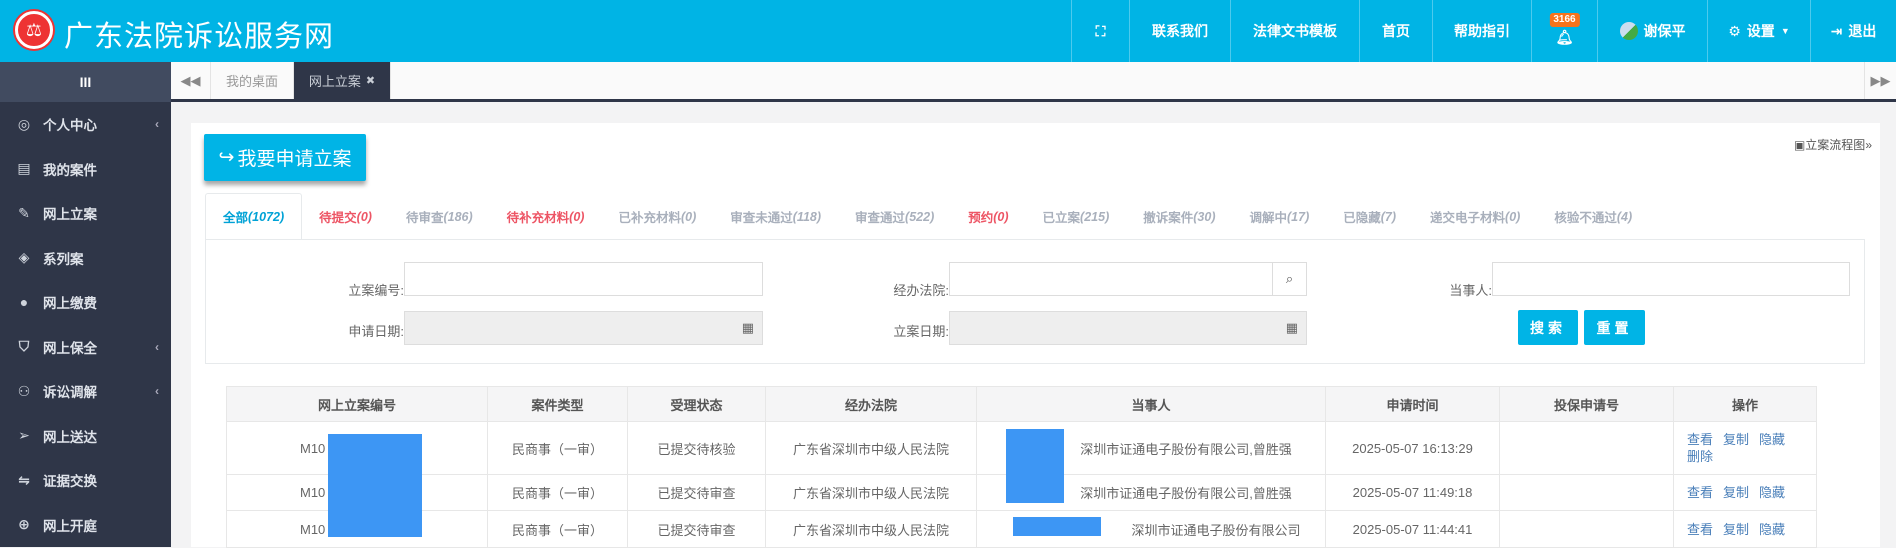 The width and height of the screenshot is (1896, 548). What do you see at coordinates (1664, 31) in the screenshot?
I see `user-name: 谢保平` at bounding box center [1664, 31].